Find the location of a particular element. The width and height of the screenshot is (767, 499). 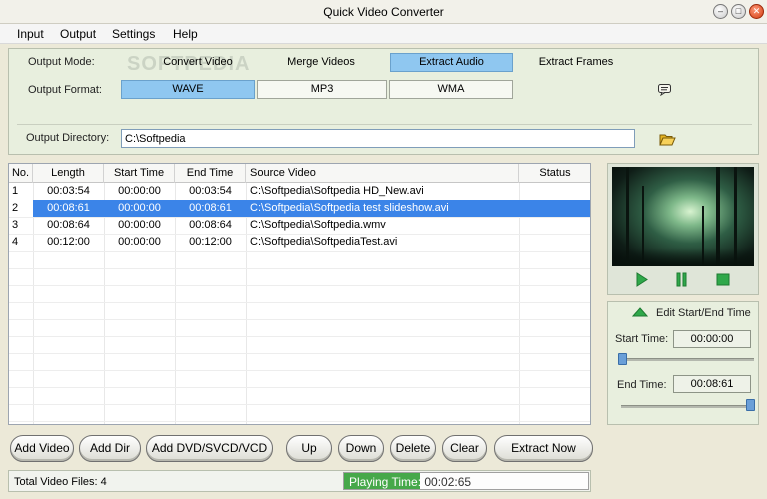

minimize-icon: – is located at coordinates (720, 11).